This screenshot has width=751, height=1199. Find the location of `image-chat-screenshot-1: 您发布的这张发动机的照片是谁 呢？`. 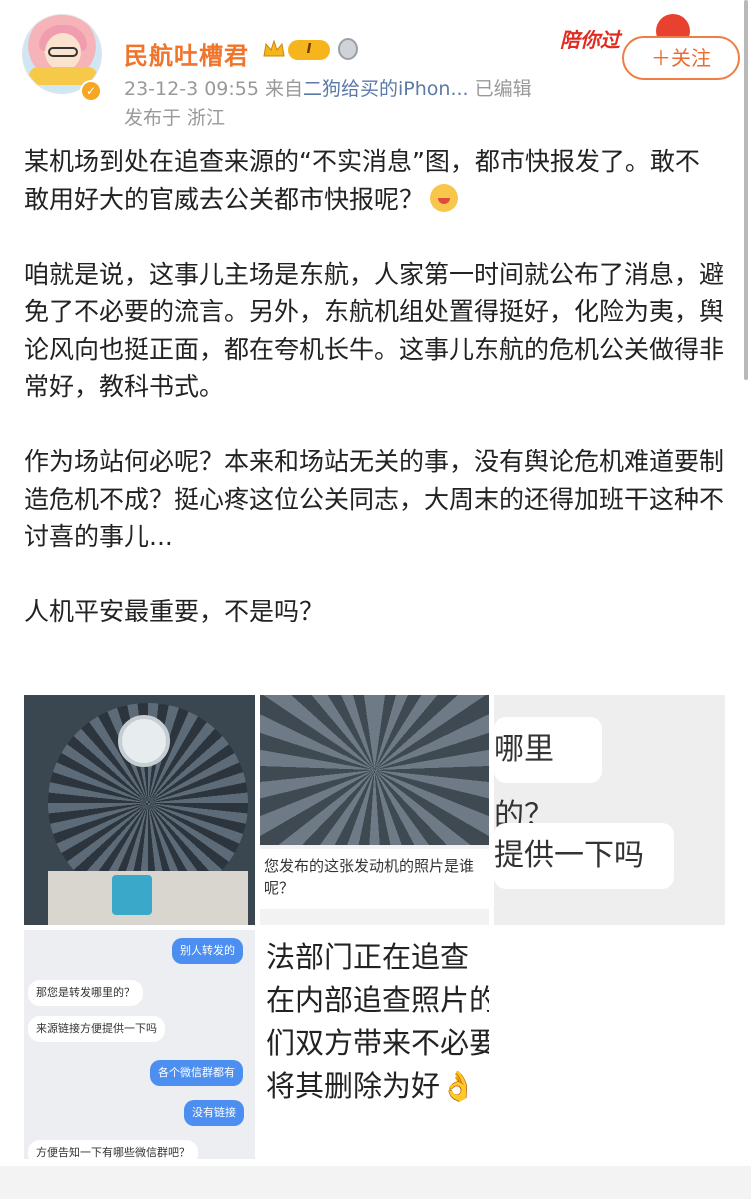

image-chat-screenshot-1: 您发布的这张发动机的照片是谁 呢？ is located at coordinates (374, 810).